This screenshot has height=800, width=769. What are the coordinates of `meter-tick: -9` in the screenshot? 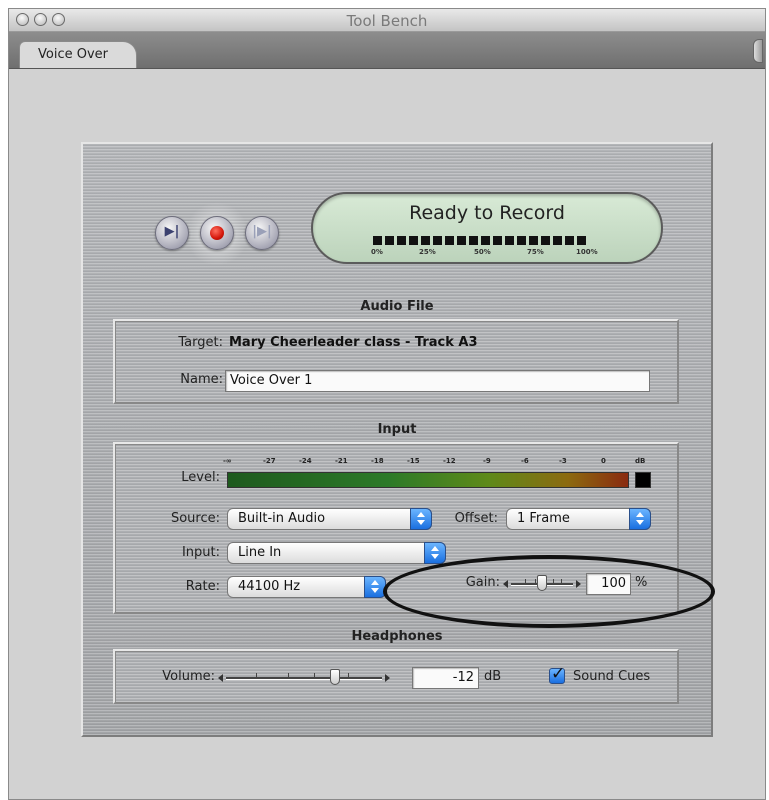 It's located at (487, 461).